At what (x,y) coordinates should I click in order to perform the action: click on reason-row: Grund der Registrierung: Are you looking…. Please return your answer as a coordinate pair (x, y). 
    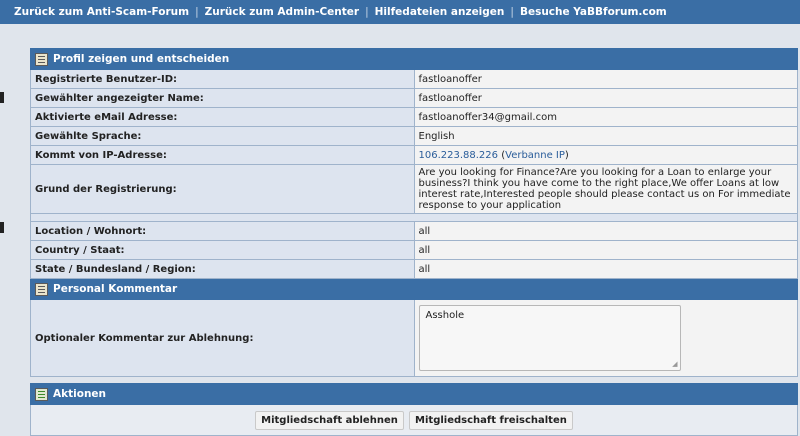
    Looking at the image, I should click on (414, 189).